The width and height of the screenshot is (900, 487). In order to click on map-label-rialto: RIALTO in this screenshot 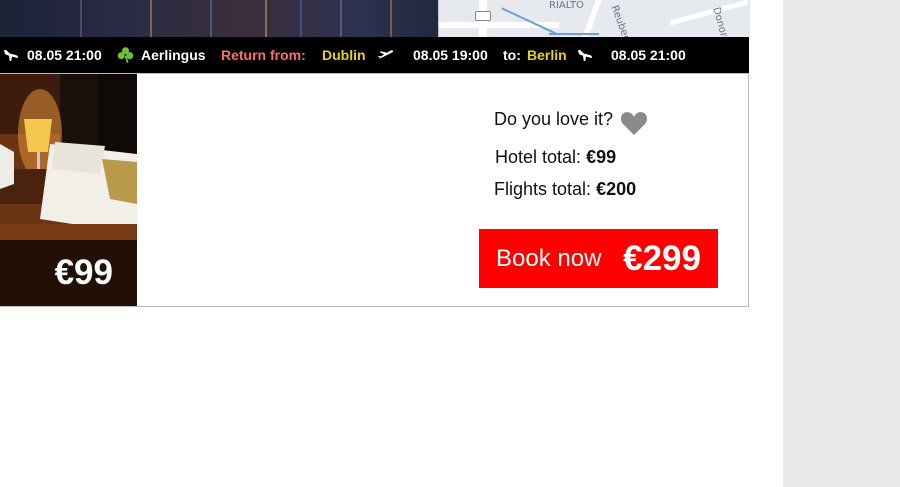, I will do `click(566, 5)`.